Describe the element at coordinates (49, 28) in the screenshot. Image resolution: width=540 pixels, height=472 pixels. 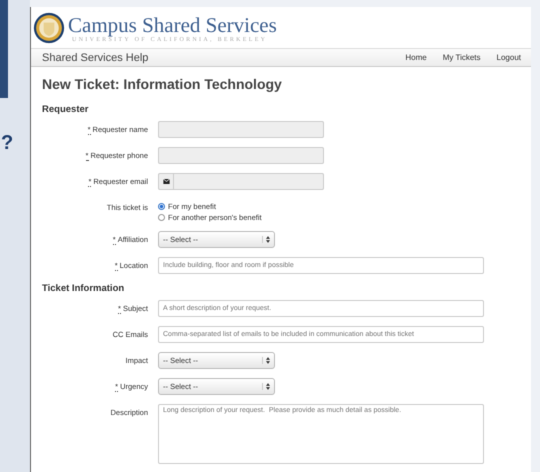
I see `seal-icon` at that location.